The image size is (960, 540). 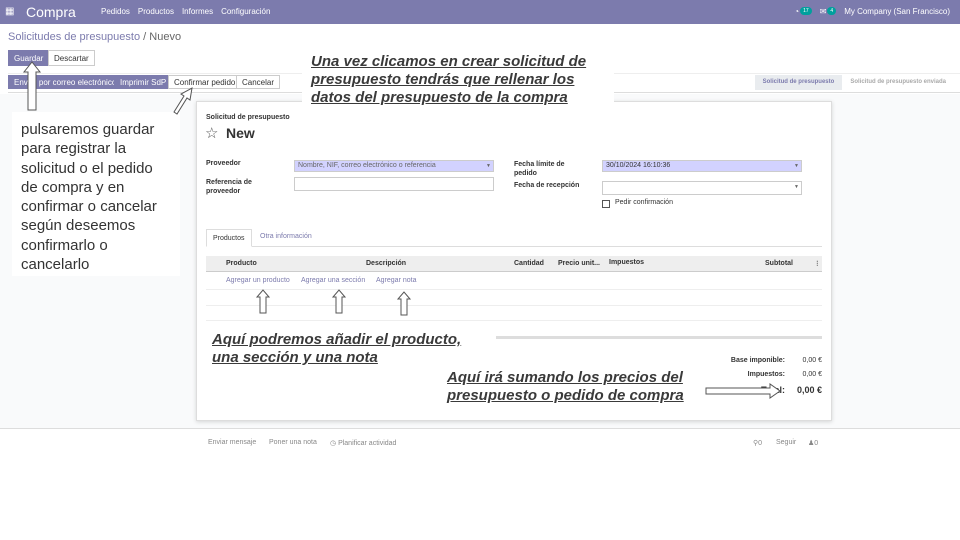 I want to click on arrow-right-icon, so click(x=743, y=391).